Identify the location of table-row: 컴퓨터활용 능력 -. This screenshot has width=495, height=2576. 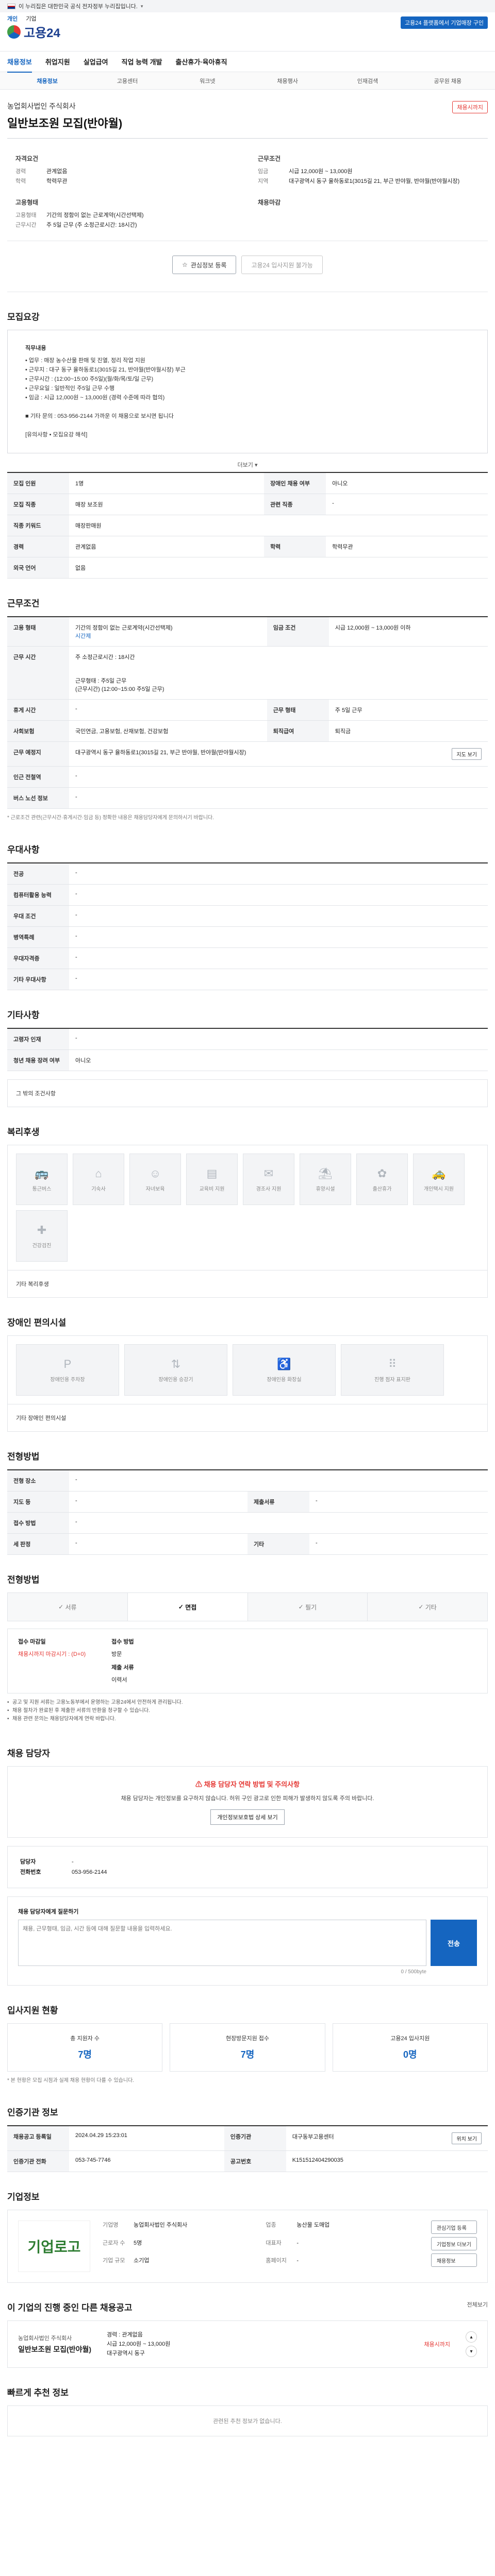
(247, 895).